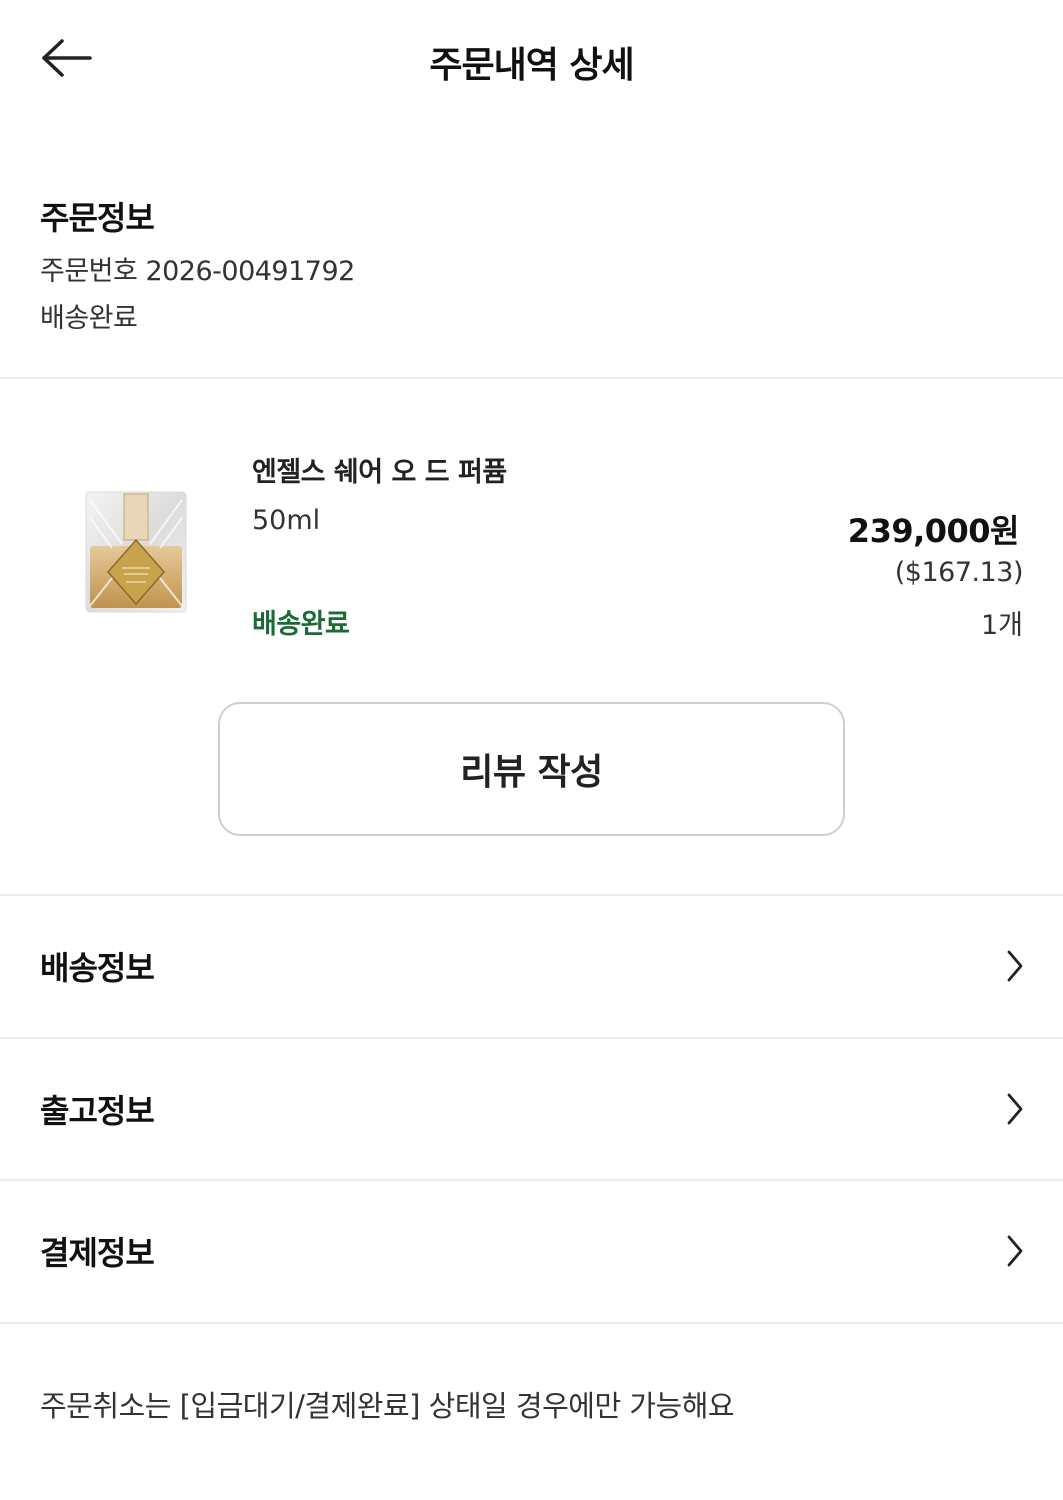 This screenshot has width=1063, height=1500. I want to click on menu-label: 배송정보, so click(97, 968).